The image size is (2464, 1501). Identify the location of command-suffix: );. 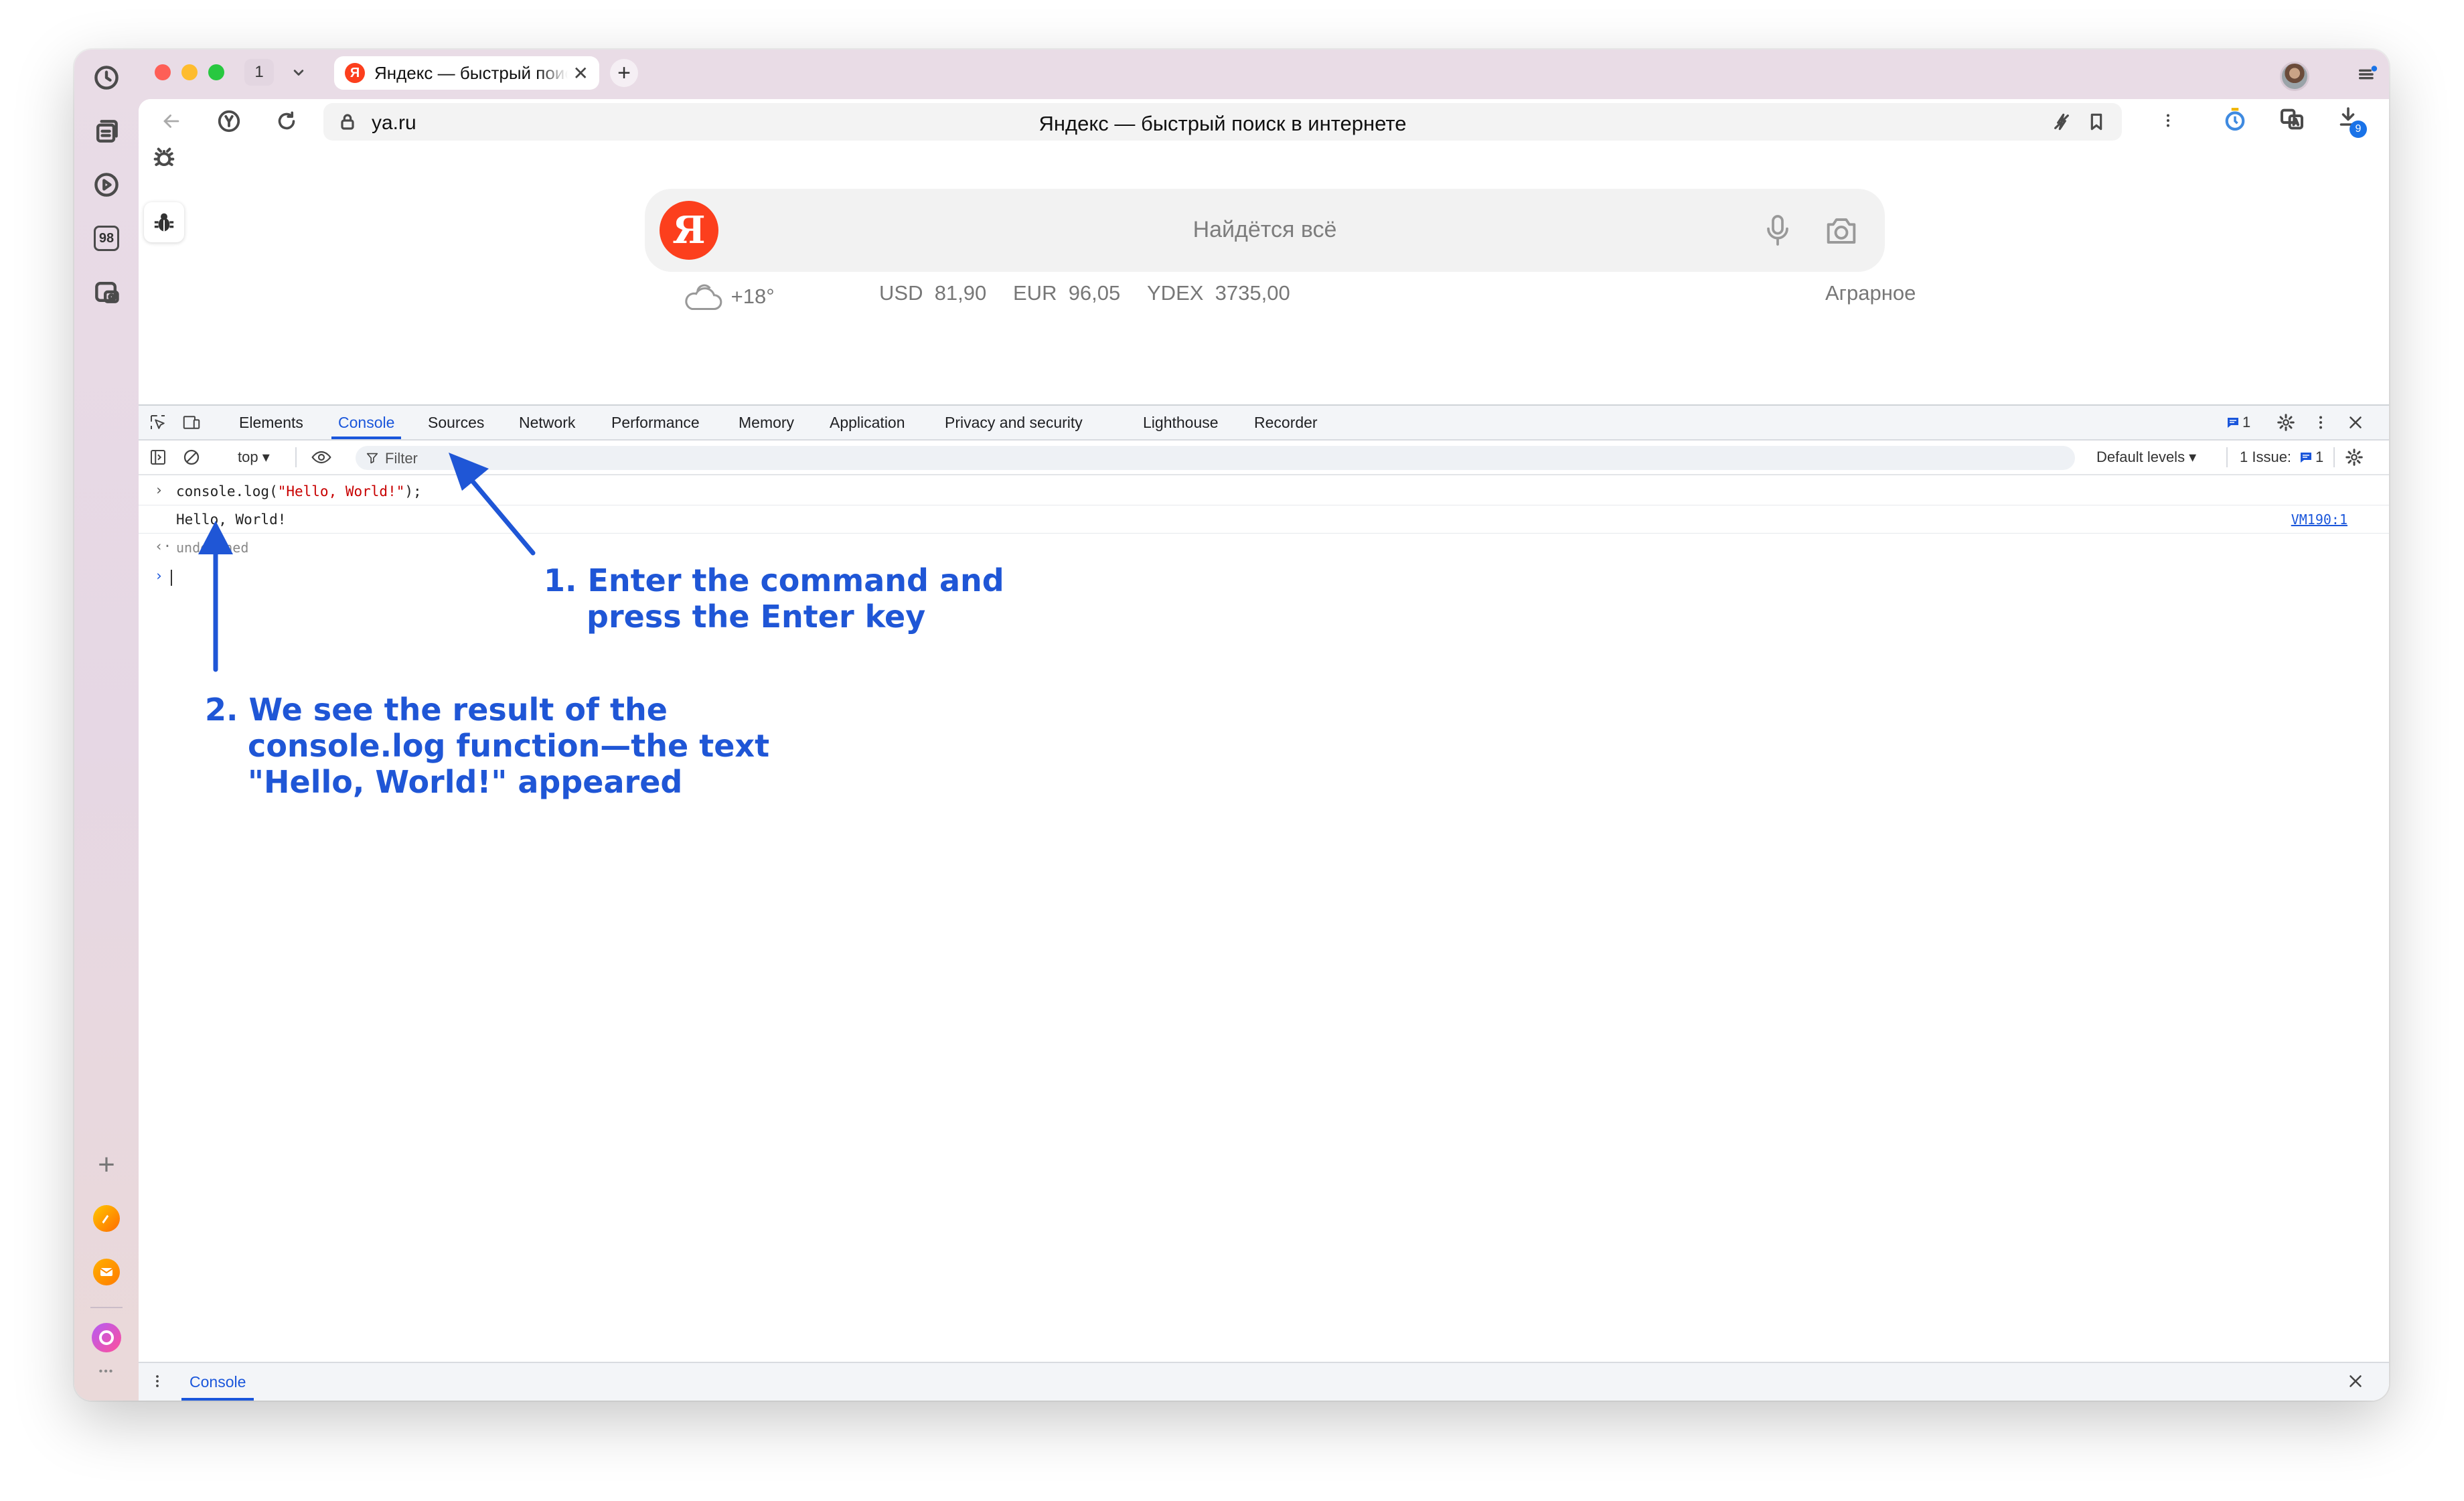
(413, 491).